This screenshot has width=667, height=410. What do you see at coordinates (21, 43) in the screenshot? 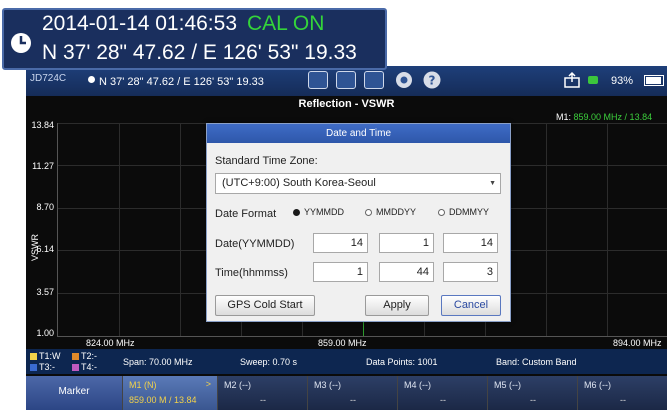
I see `clock-icon` at bounding box center [21, 43].